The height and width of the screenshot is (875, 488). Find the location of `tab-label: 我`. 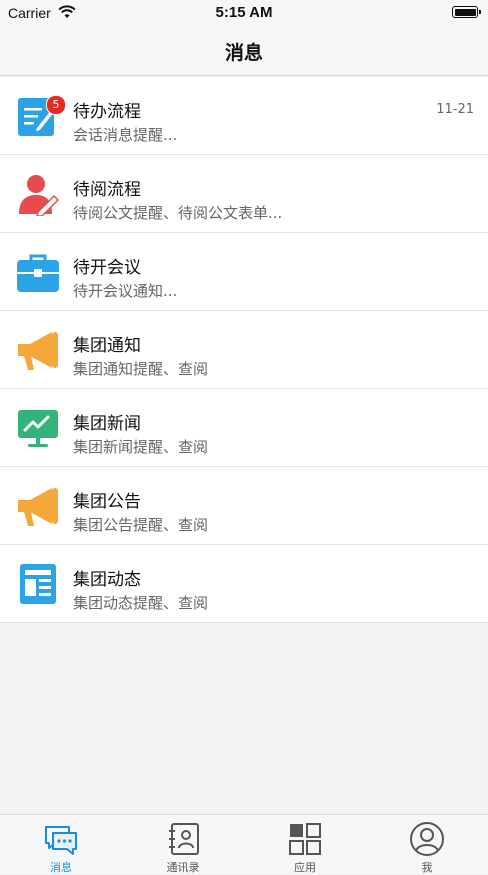

tab-label: 我 is located at coordinates (427, 867).